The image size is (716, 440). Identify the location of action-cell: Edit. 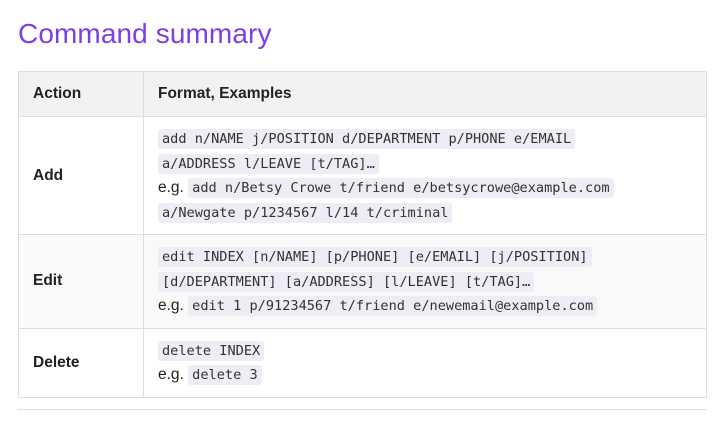
(81, 281).